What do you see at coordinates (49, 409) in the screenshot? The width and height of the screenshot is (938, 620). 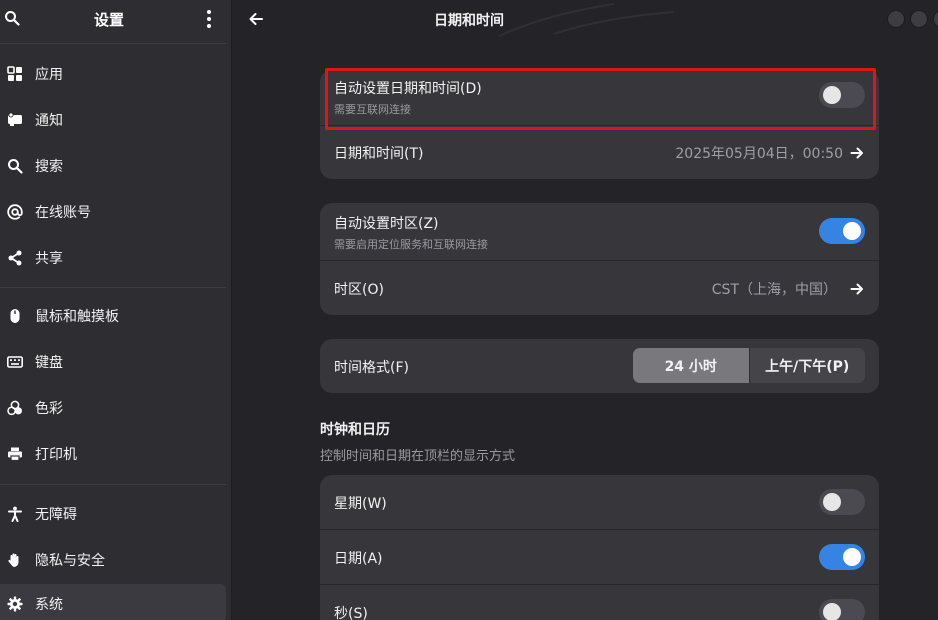 I see `sidebar-item-label: 色彩` at bounding box center [49, 409].